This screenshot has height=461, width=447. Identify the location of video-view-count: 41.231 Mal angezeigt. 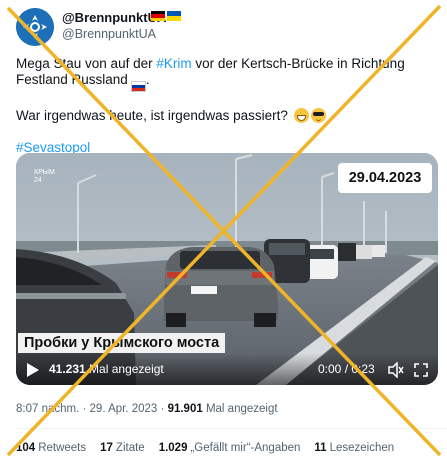
(106, 369).